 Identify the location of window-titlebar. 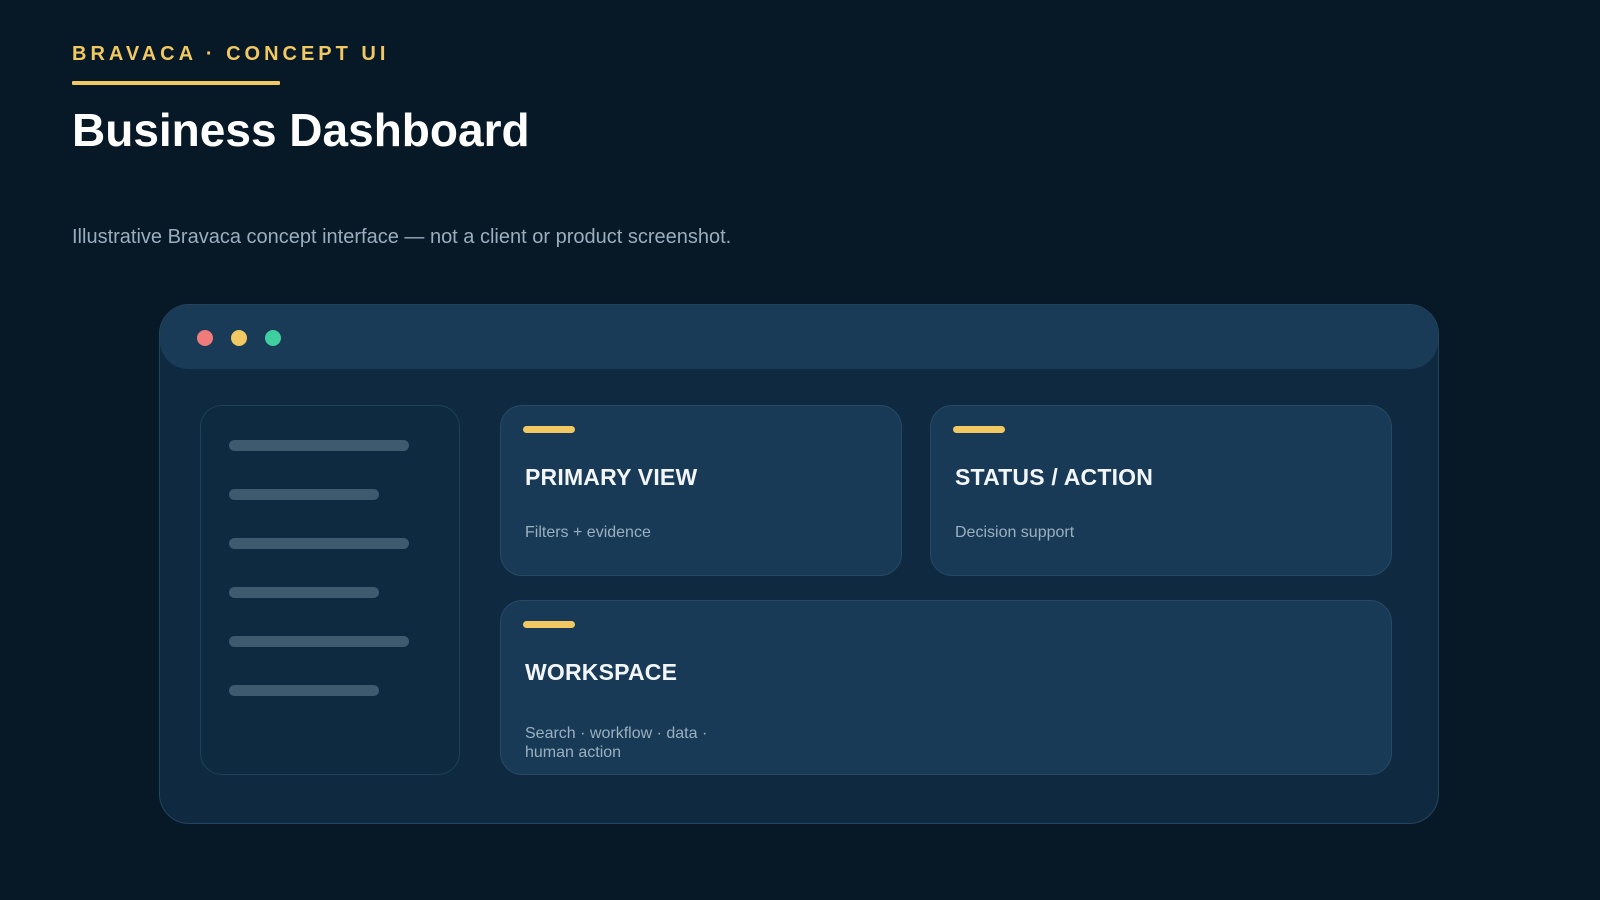
(799, 337).